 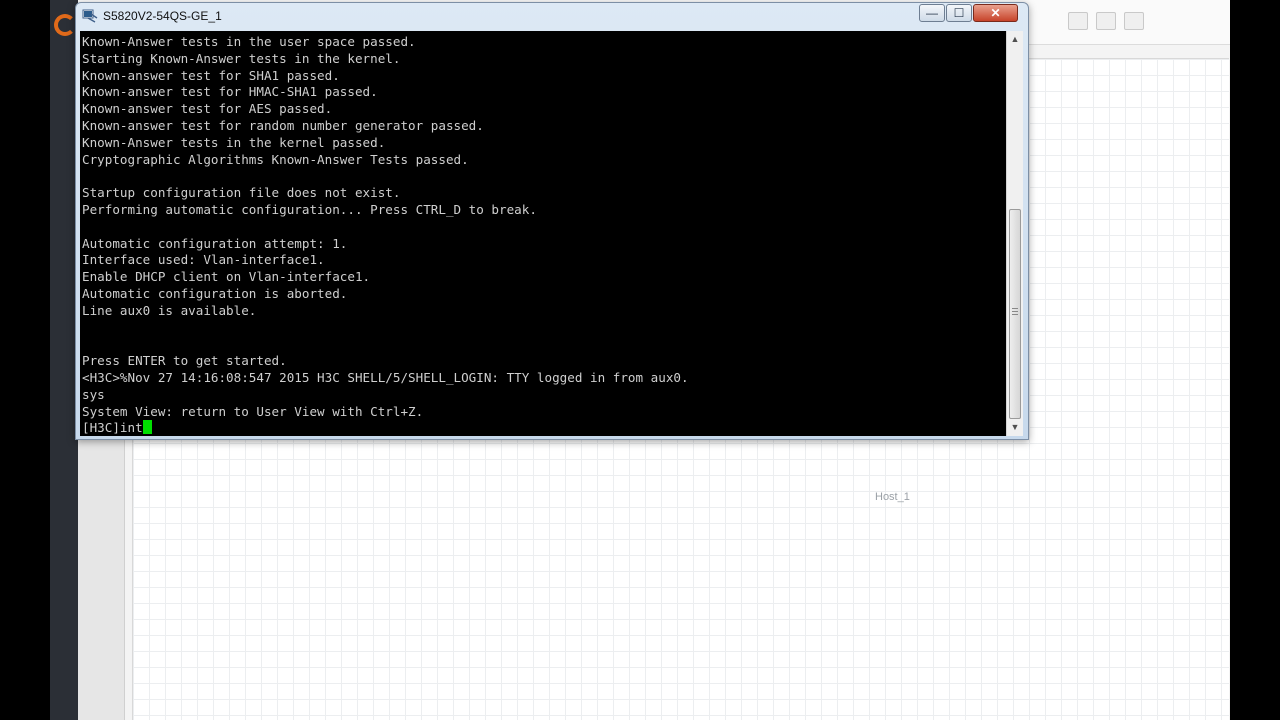 I want to click on close-button: ✕, so click(x=995, y=13).